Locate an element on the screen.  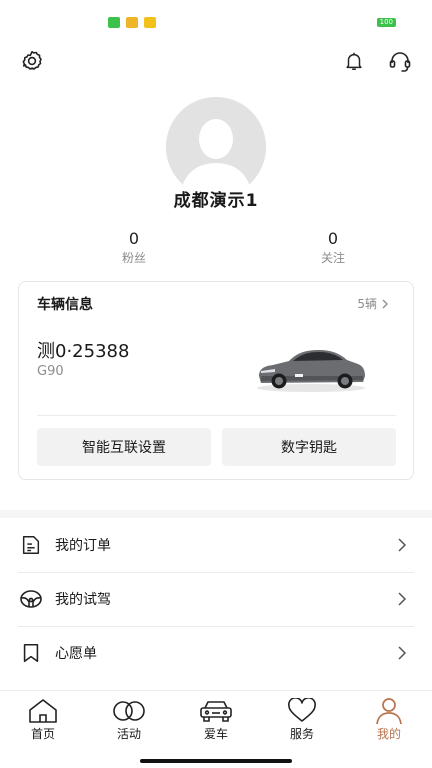
tab-mine: 我的 is located at coordinates (389, 719).